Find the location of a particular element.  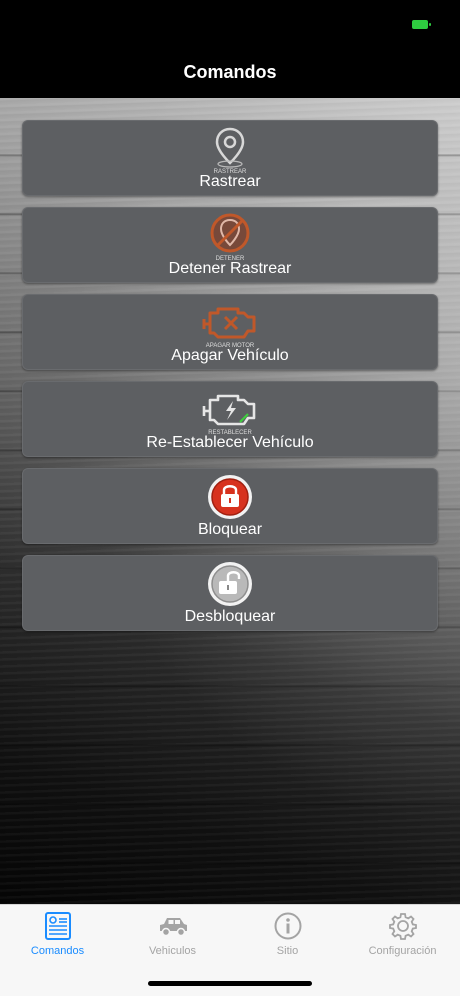

gear-icon is located at coordinates (402, 926).